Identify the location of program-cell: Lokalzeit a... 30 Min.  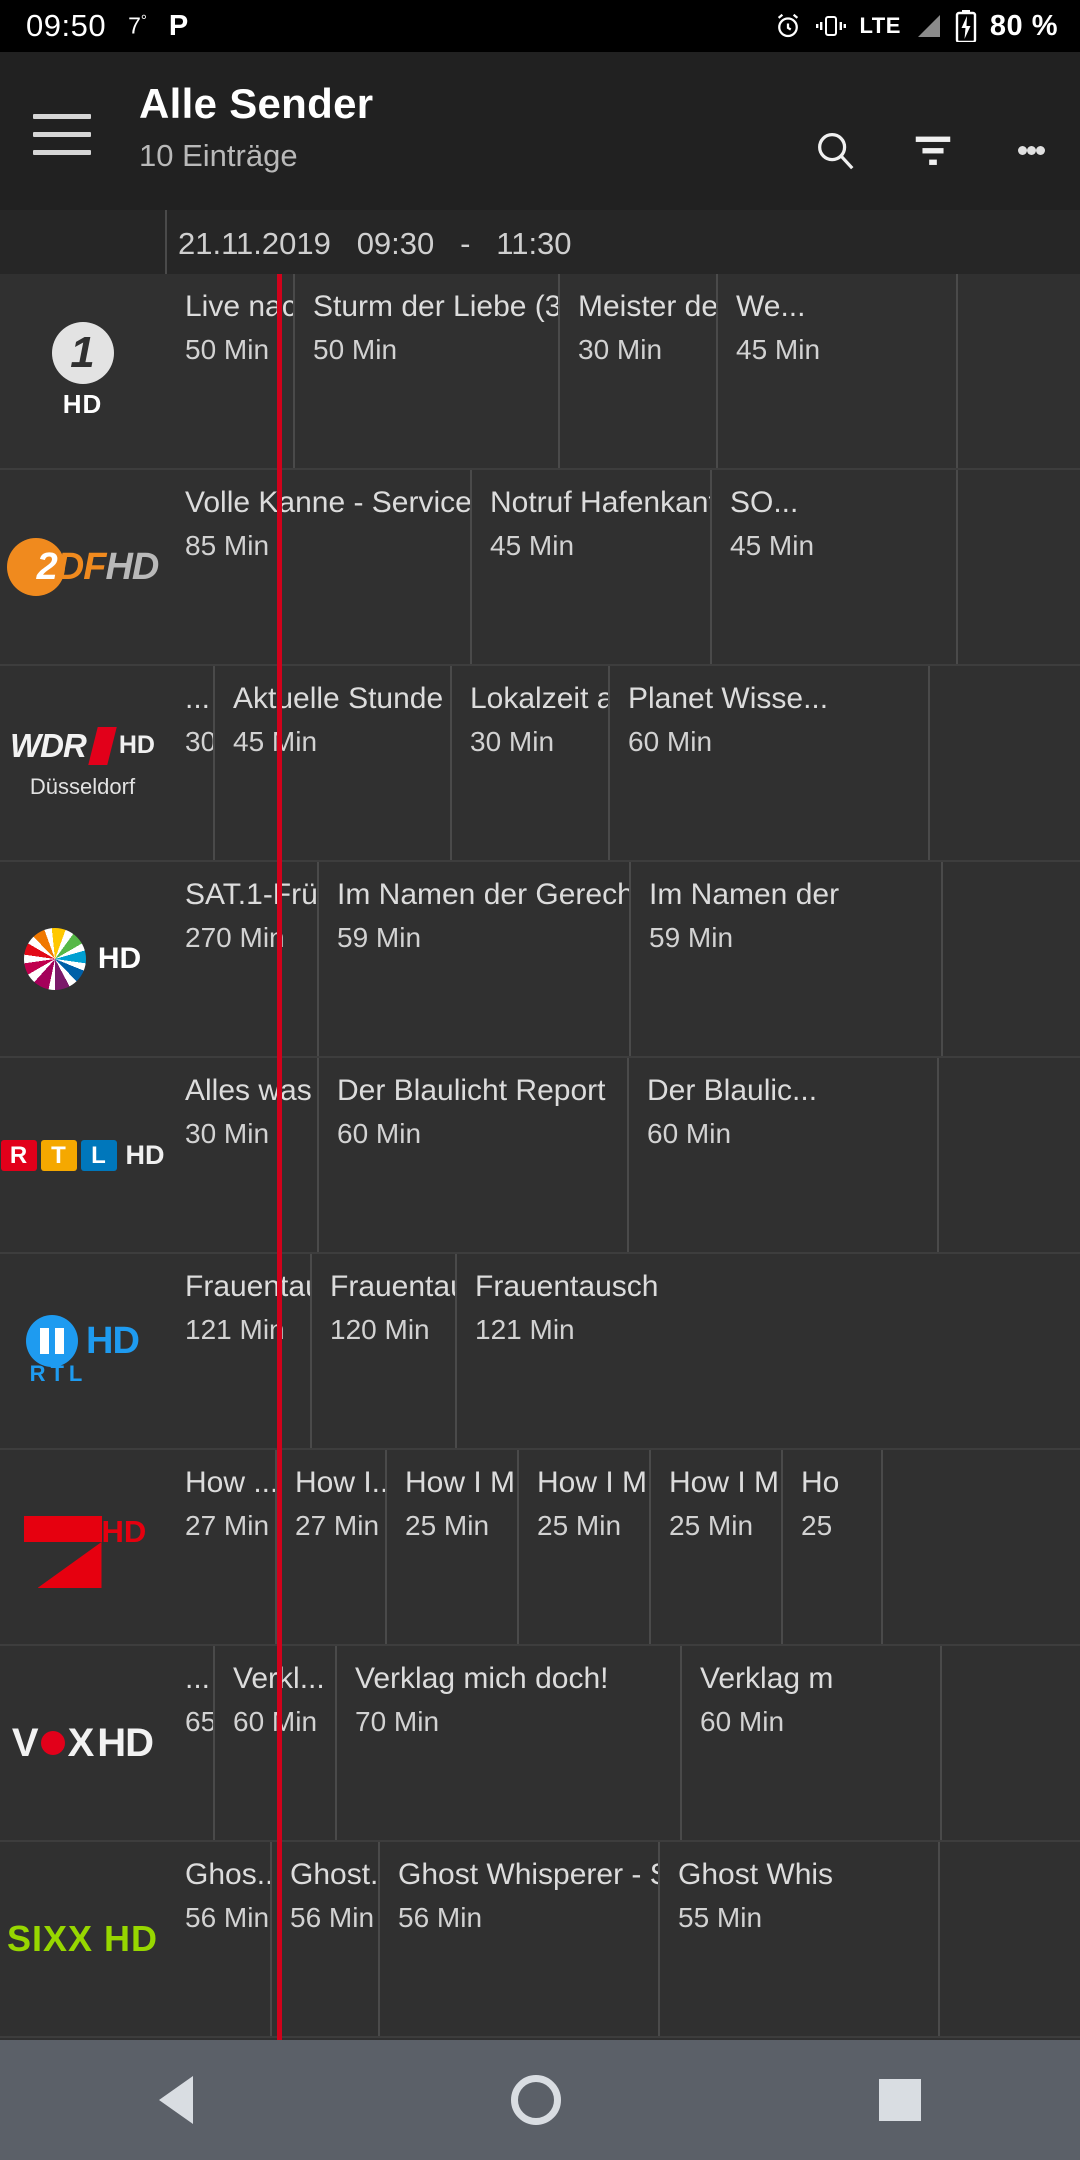
(531, 763).